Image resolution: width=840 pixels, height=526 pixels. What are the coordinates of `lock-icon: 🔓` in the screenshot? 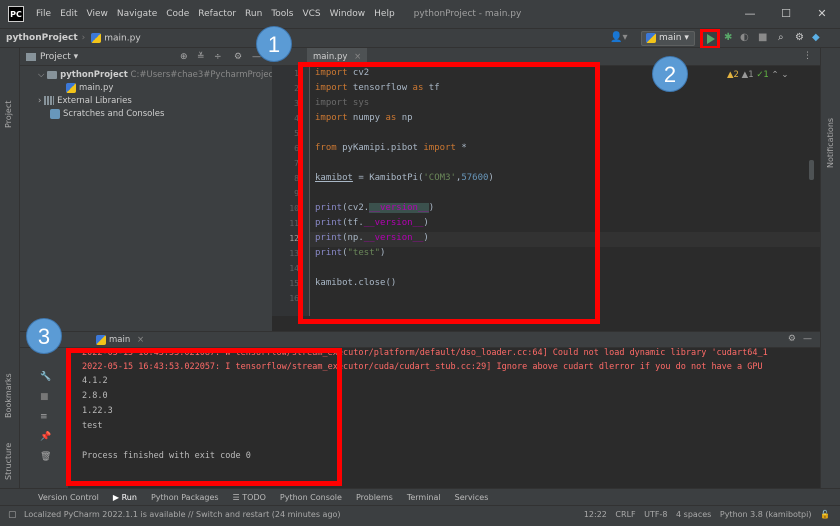 It's located at (825, 514).